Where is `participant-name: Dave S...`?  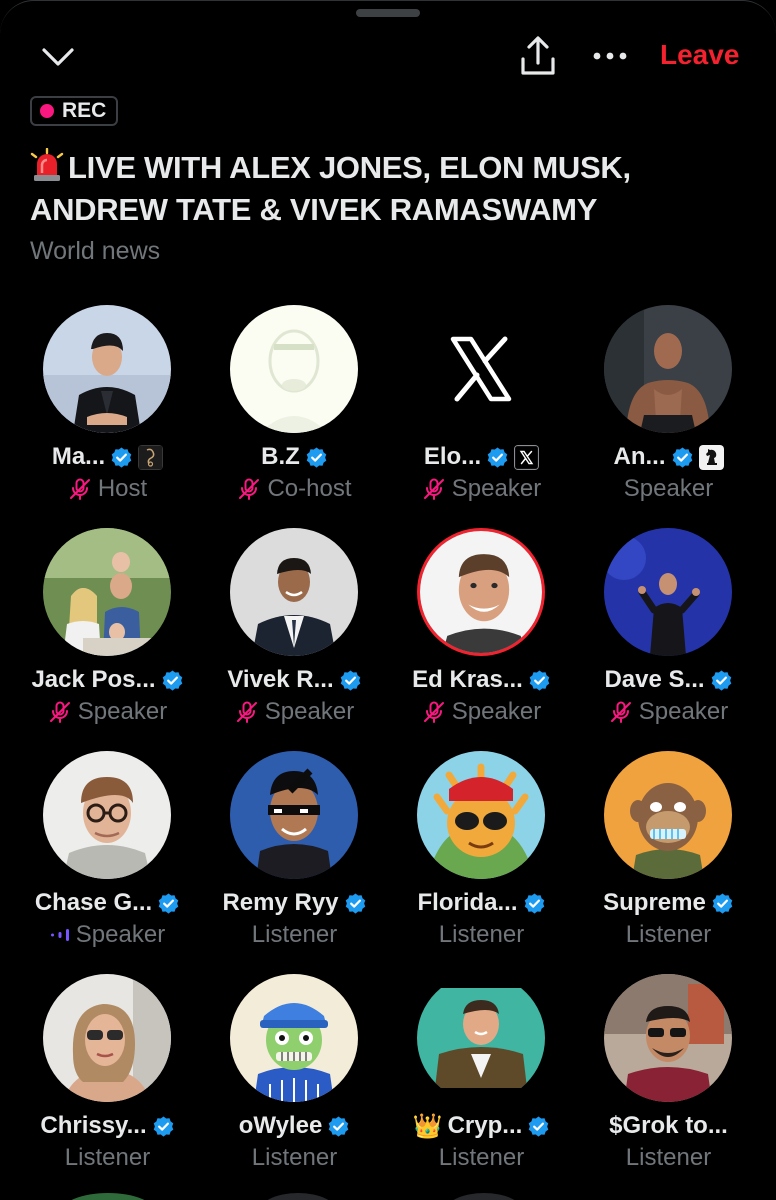 participant-name: Dave S... is located at coordinates (654, 679).